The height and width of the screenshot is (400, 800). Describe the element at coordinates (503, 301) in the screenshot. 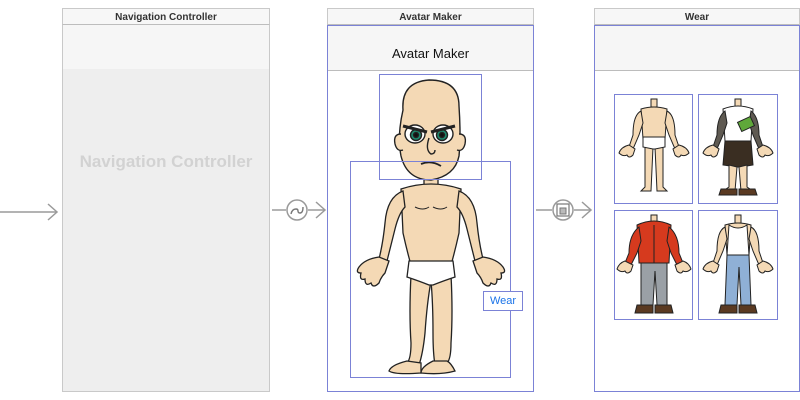

I see `wear-button: Wear` at that location.